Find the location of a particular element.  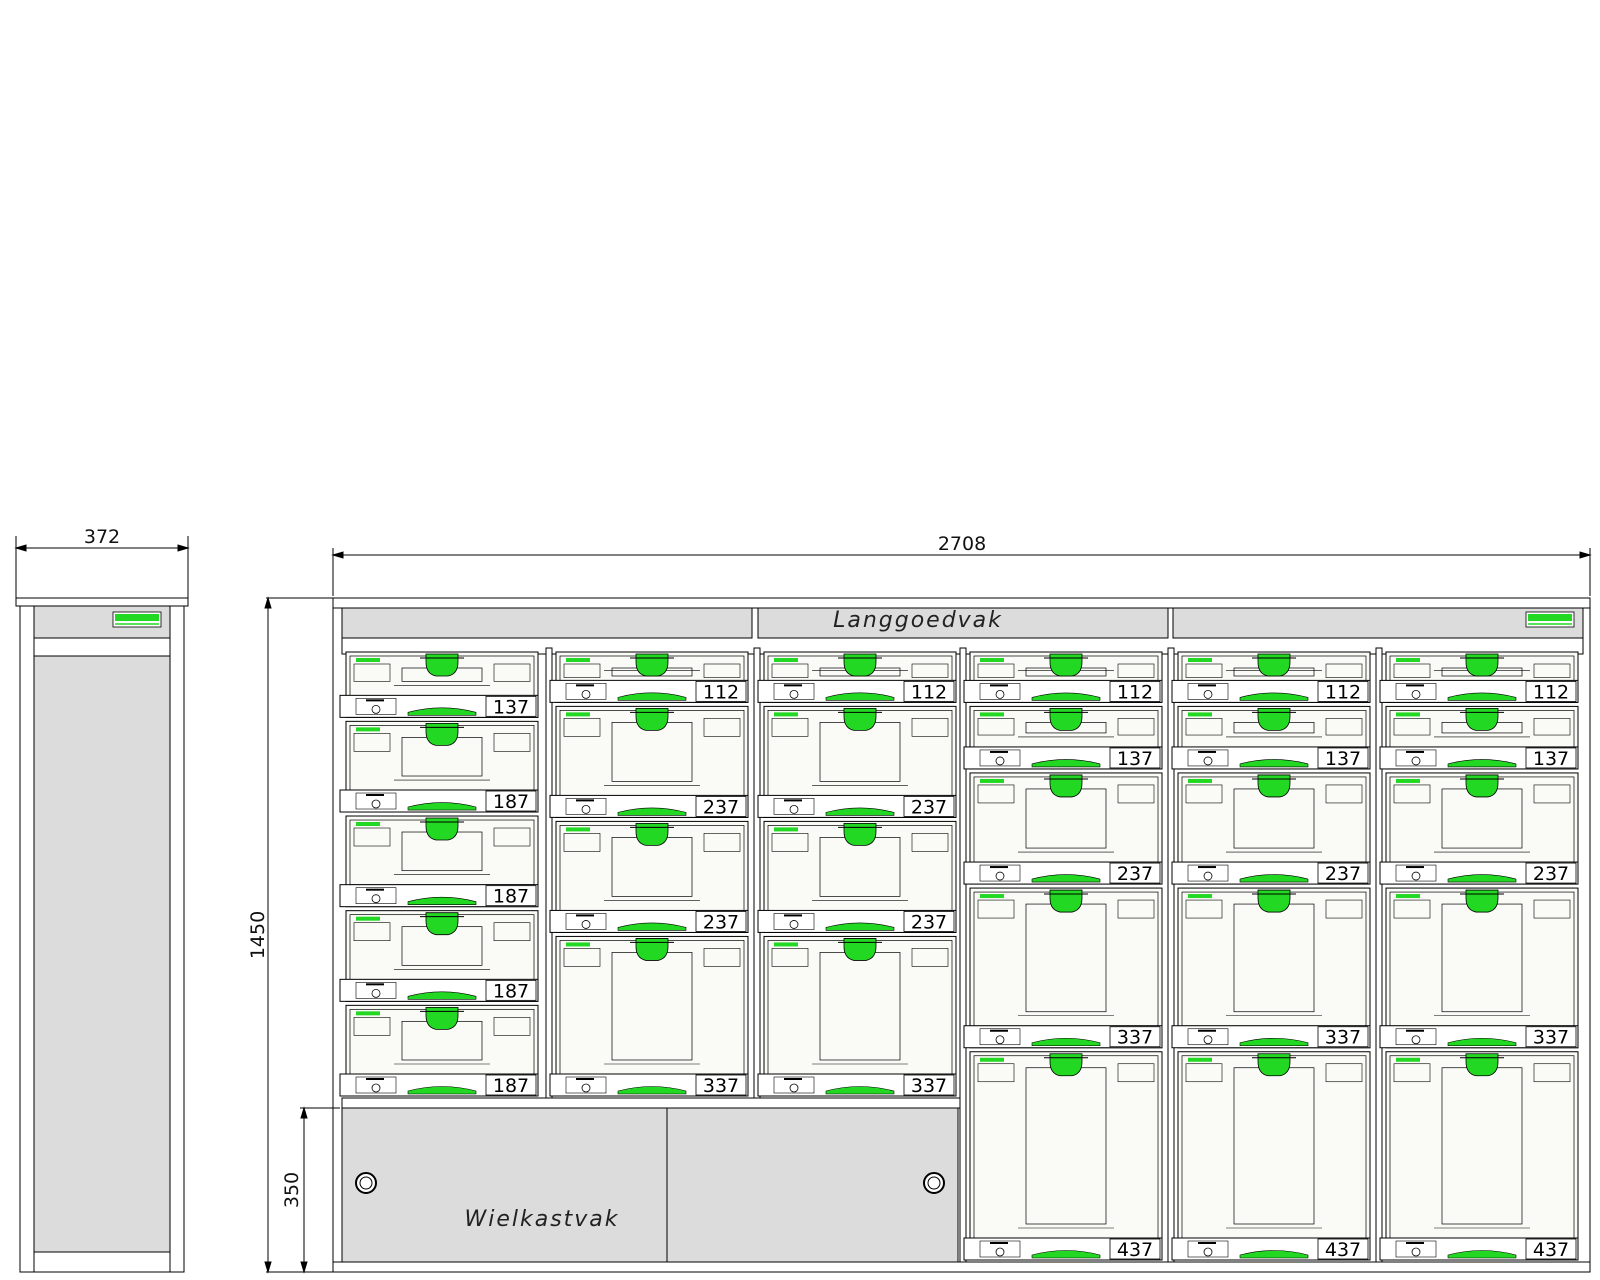

door-knob-right is located at coordinates (934, 1183).